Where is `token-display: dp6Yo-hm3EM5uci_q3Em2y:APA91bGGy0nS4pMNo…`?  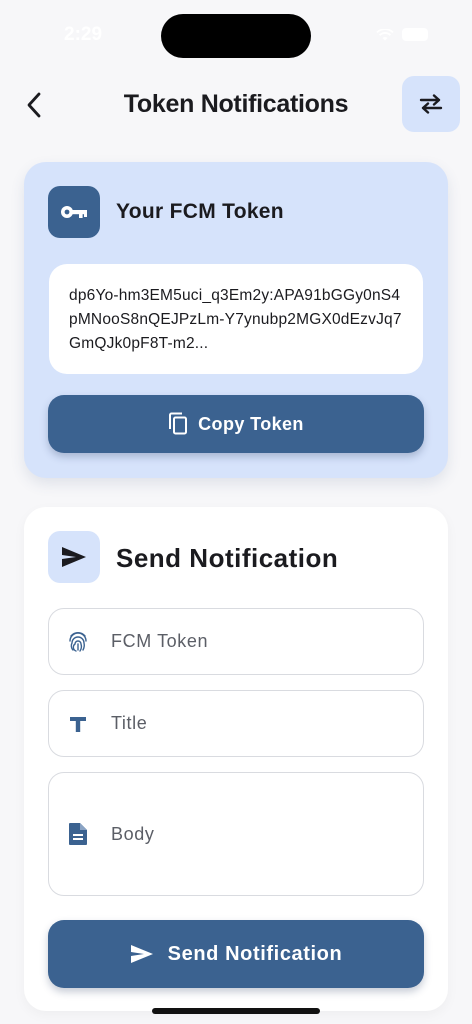 token-display: dp6Yo-hm3EM5uci_q3Em2y:APA91bGGy0nS4pMNo… is located at coordinates (236, 319).